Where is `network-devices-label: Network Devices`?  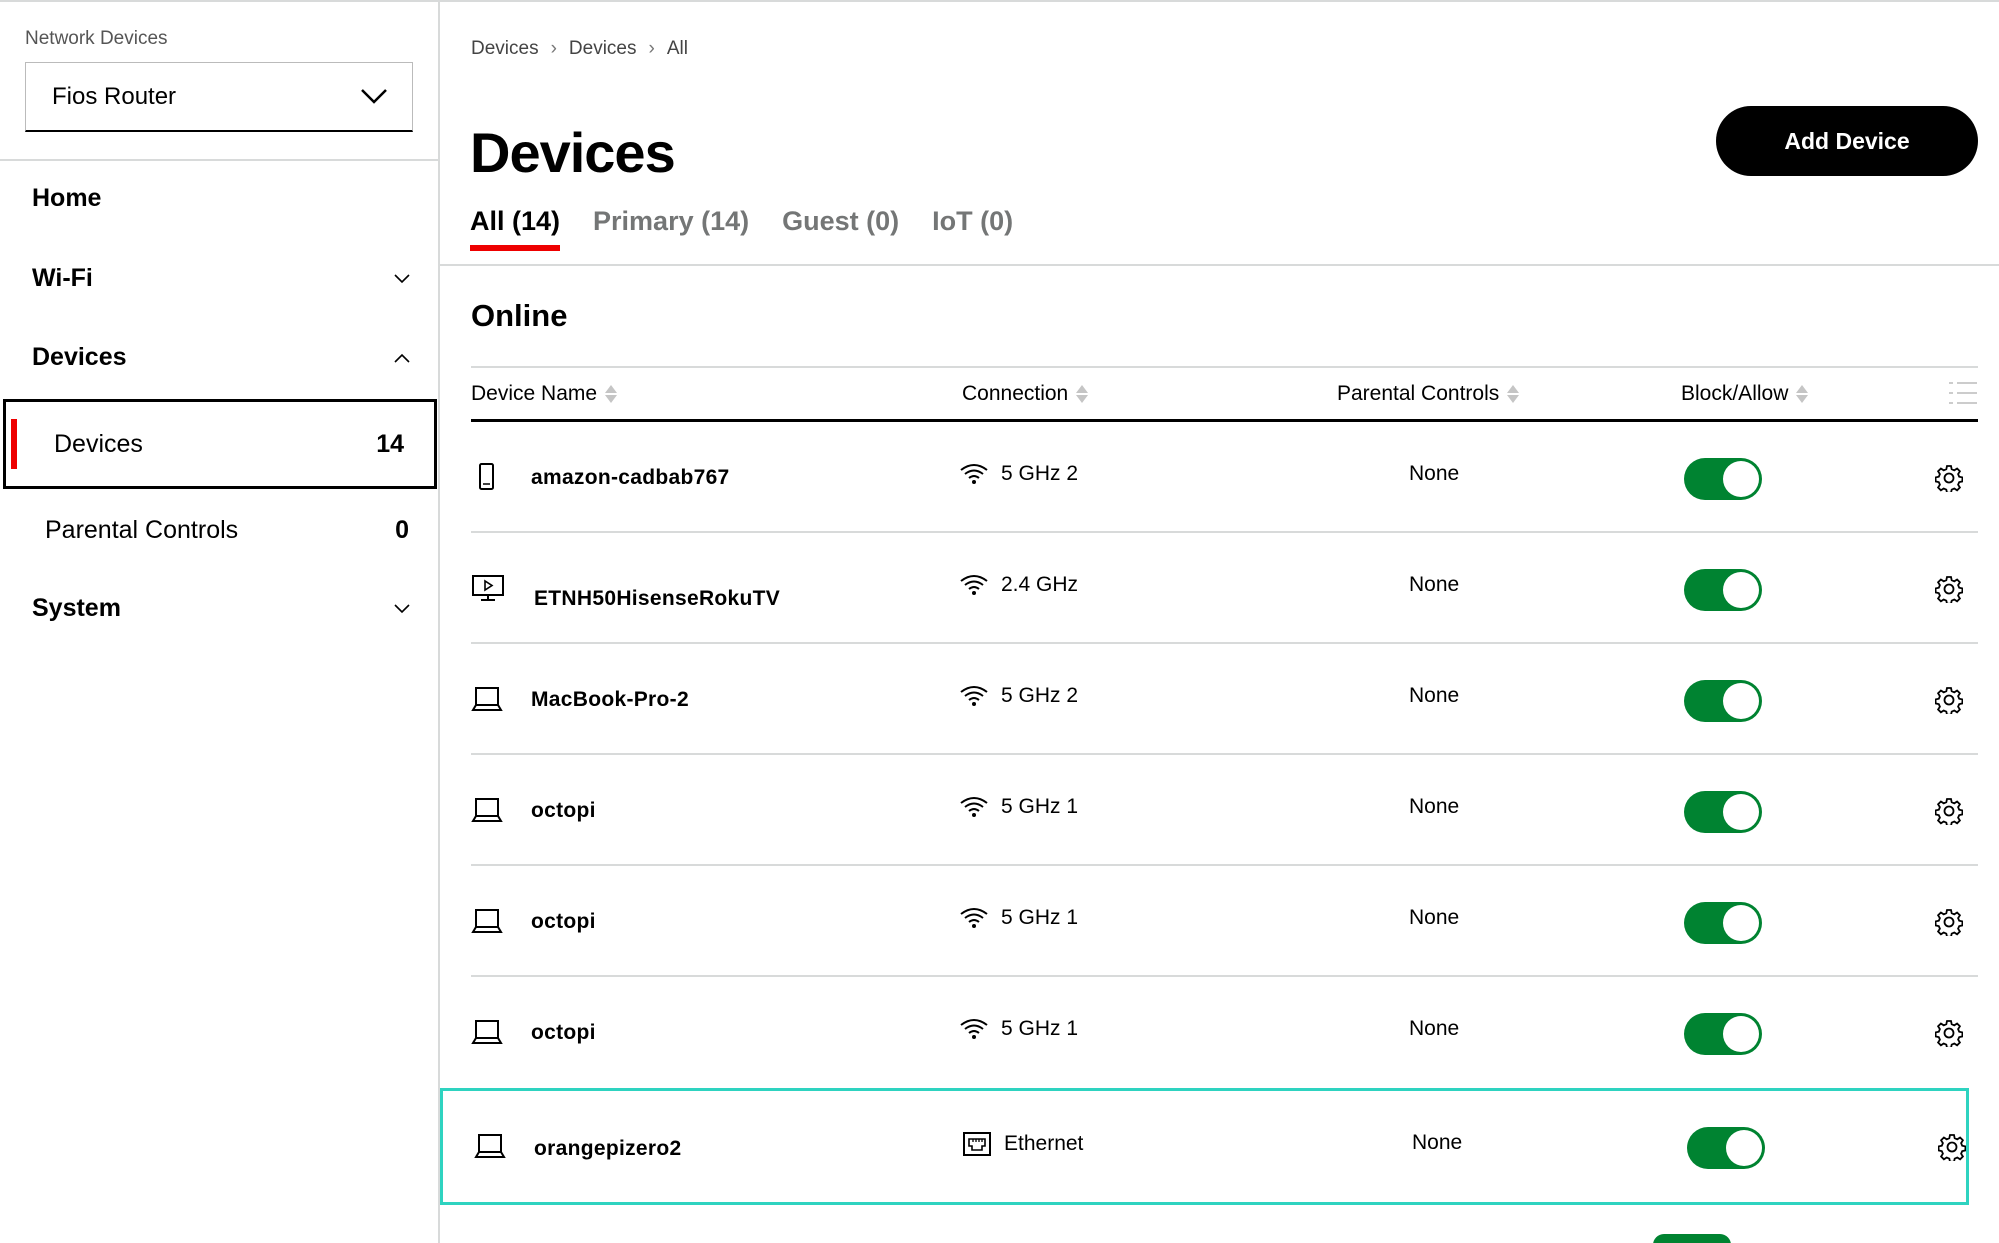
network-devices-label: Network Devices is located at coordinates (96, 38).